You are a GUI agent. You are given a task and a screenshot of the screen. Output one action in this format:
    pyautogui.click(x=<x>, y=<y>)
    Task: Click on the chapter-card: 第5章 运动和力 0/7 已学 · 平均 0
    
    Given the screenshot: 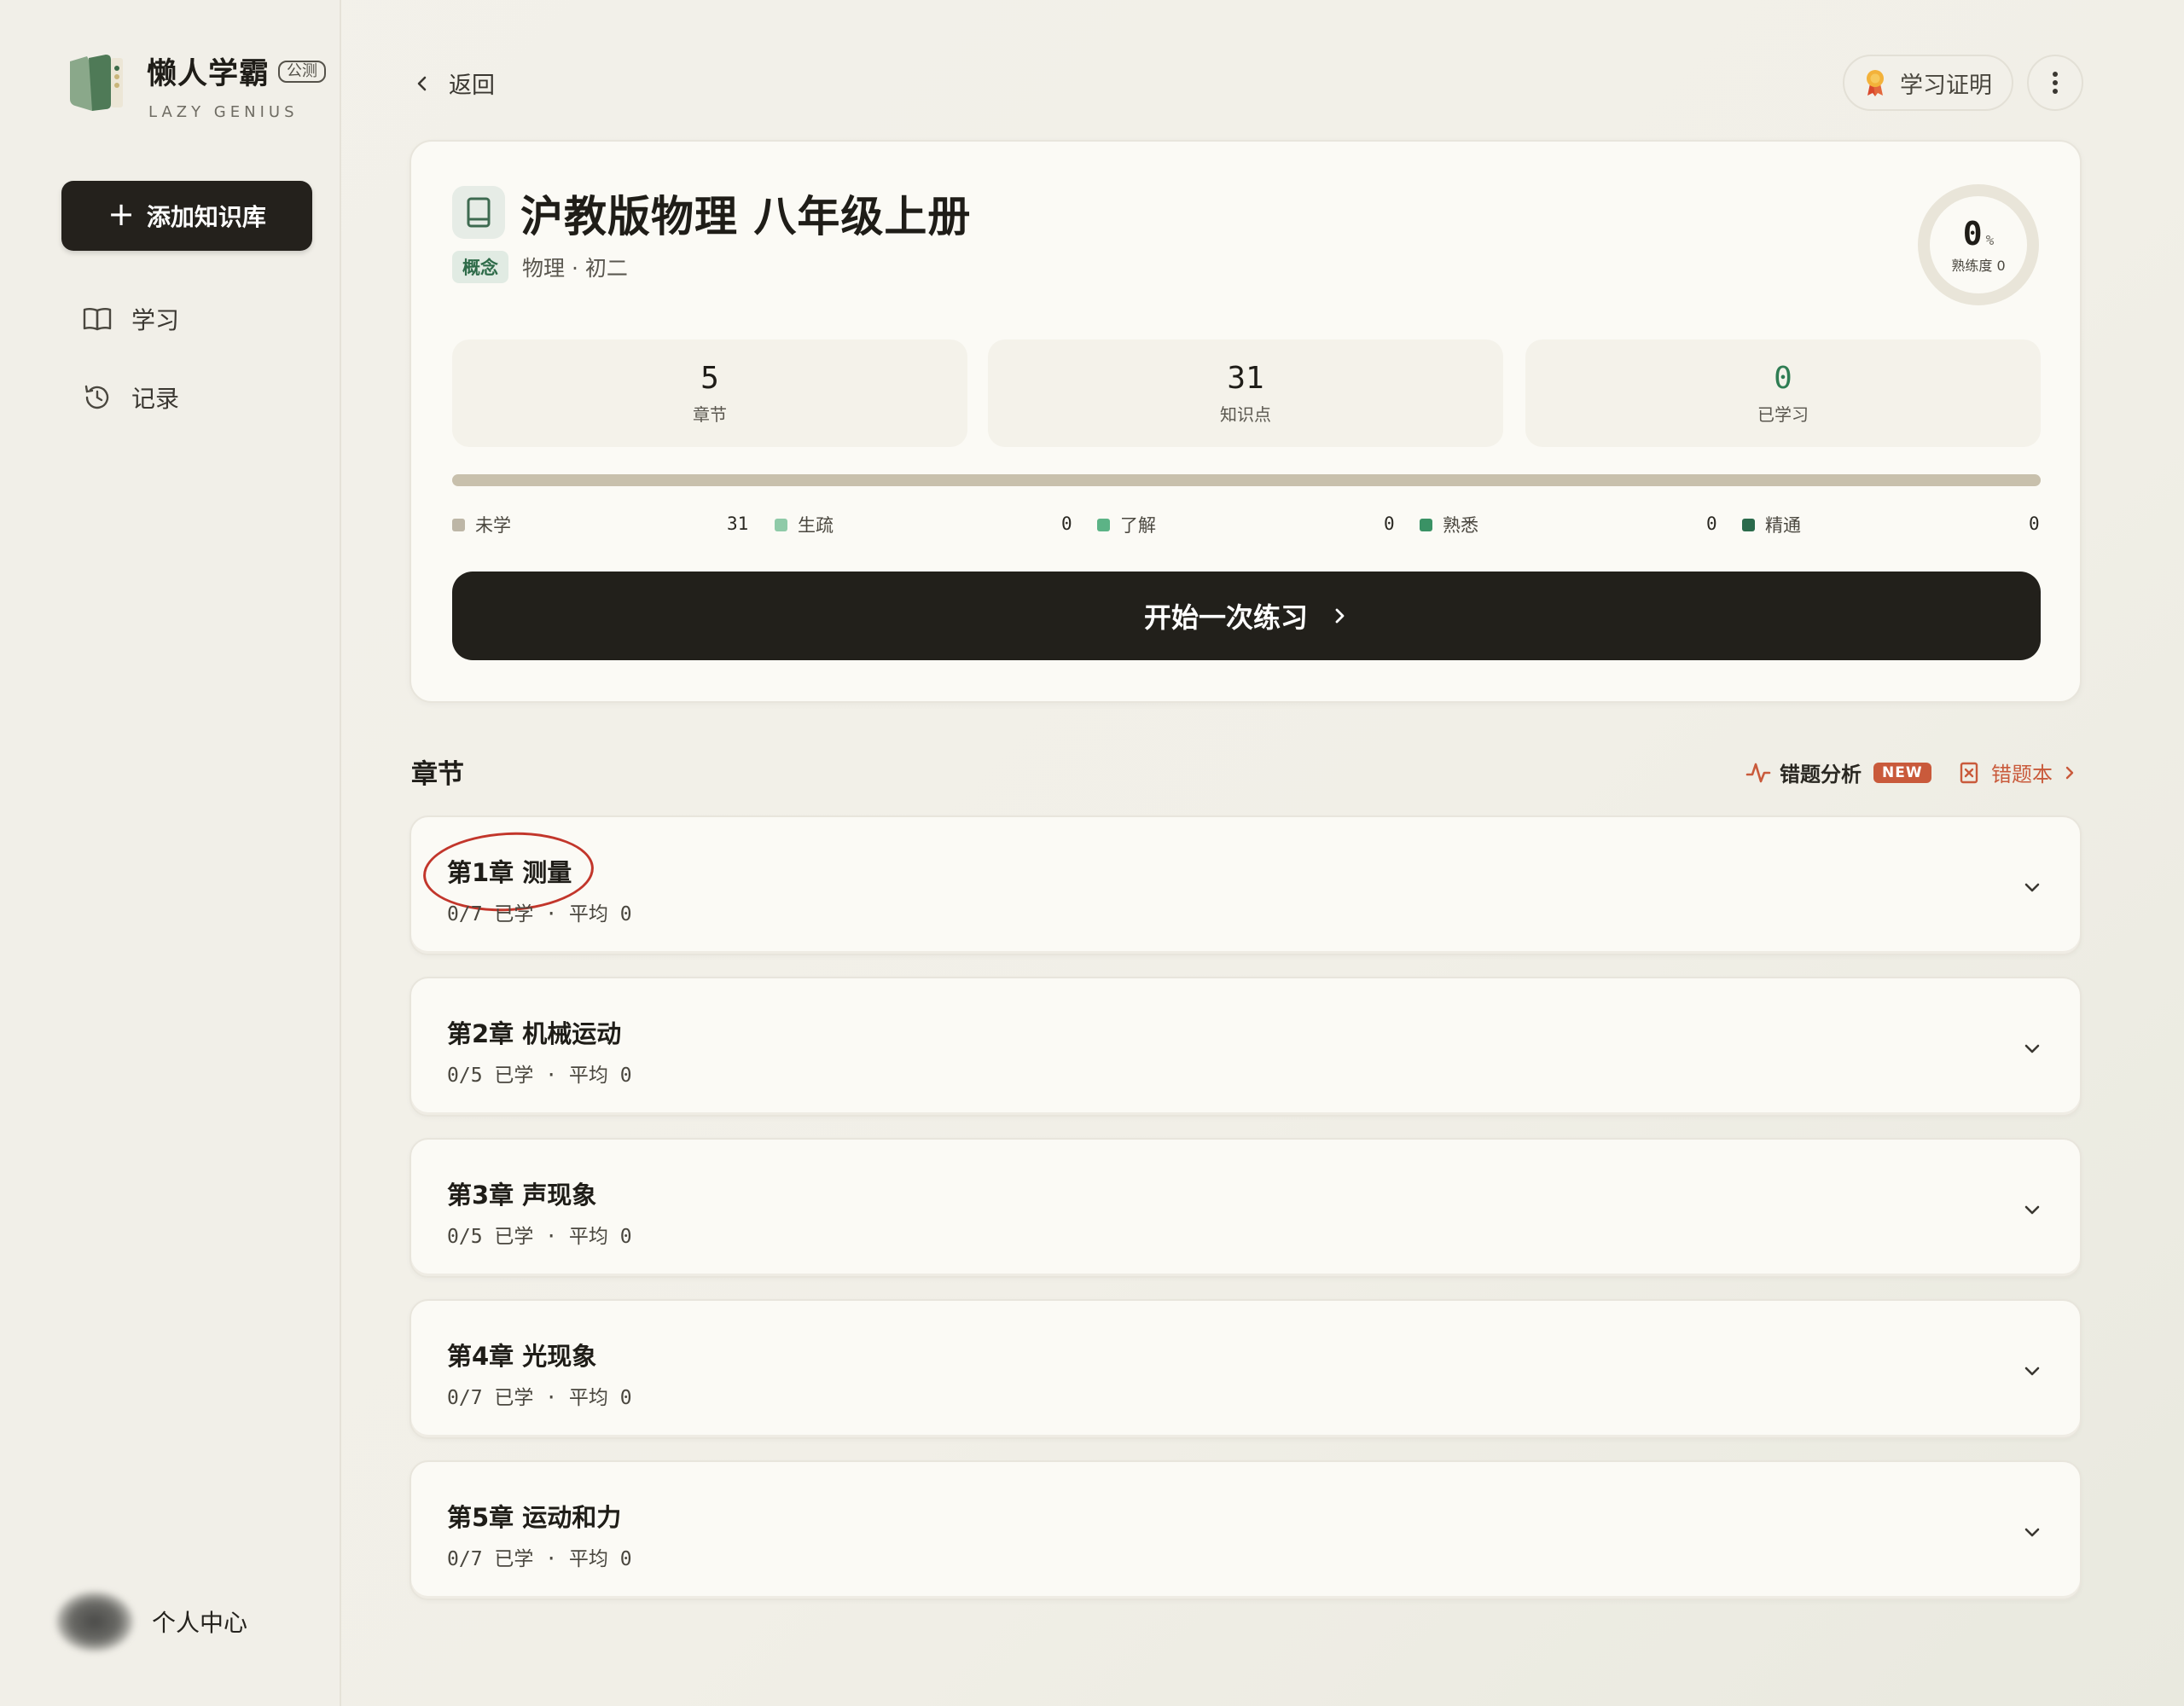 What is the action you would take?
    pyautogui.click(x=1246, y=1530)
    